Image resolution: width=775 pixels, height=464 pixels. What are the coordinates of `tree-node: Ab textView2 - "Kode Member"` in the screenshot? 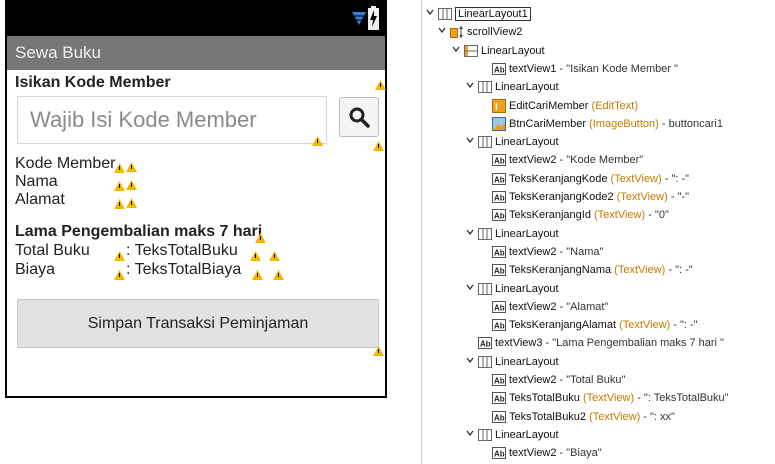 It's located at (598, 160).